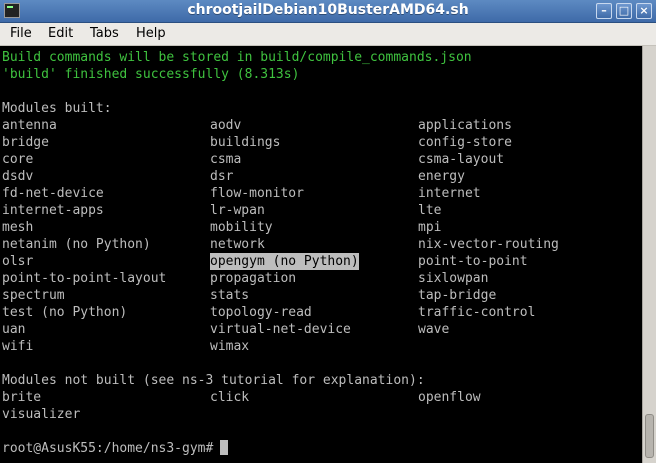  I want to click on shell-prompt: root@AsusK55:/home/ns3-gym#, so click(115, 448).